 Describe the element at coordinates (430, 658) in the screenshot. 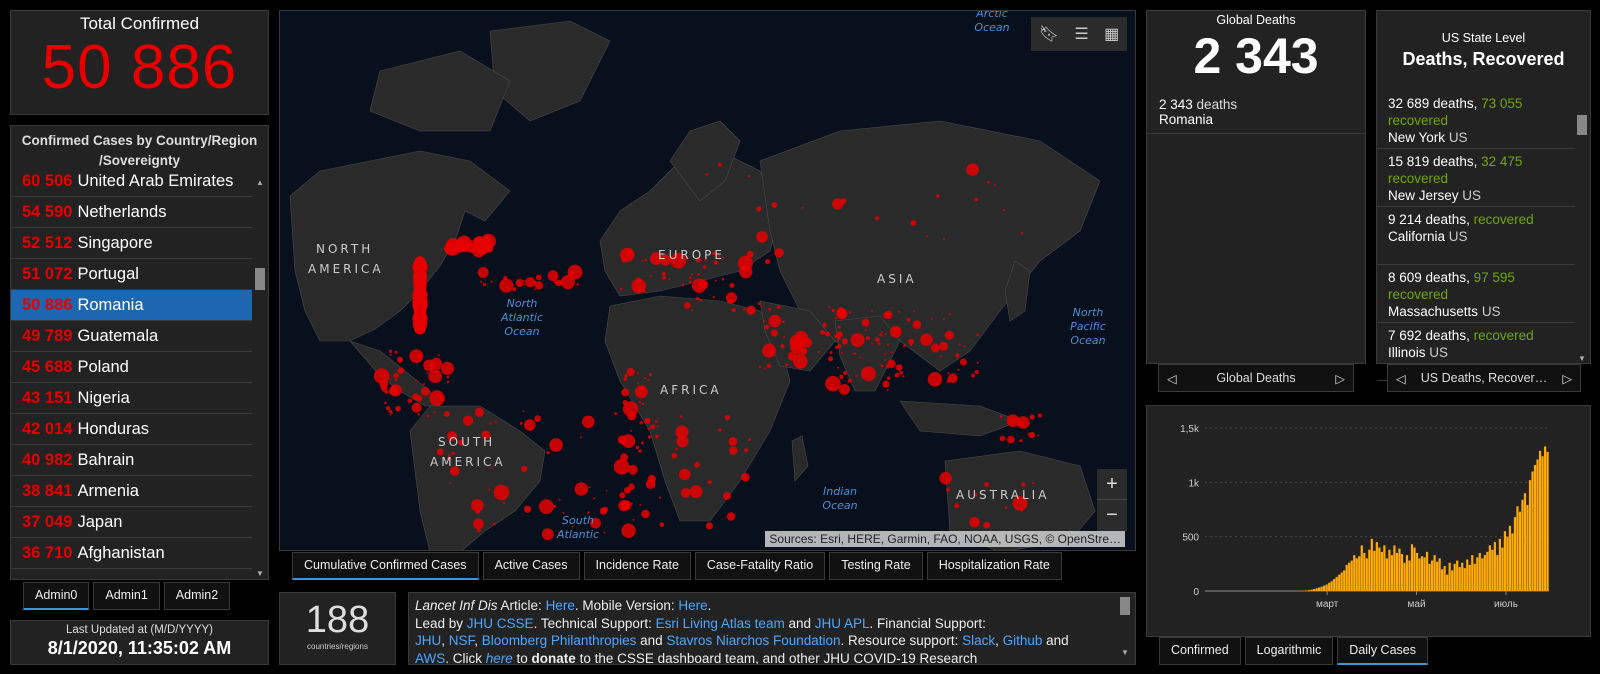

I see `aws-link: AWS` at that location.